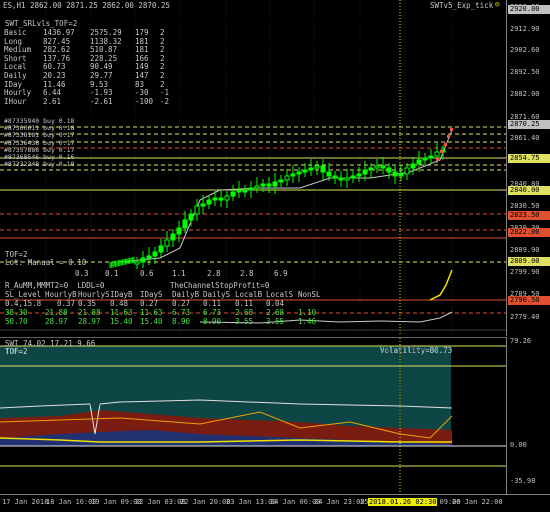 The width and height of the screenshot is (550, 512). Describe the element at coordinates (244, 303) in the screenshot. I see `stat-cell: 0.11` at that location.